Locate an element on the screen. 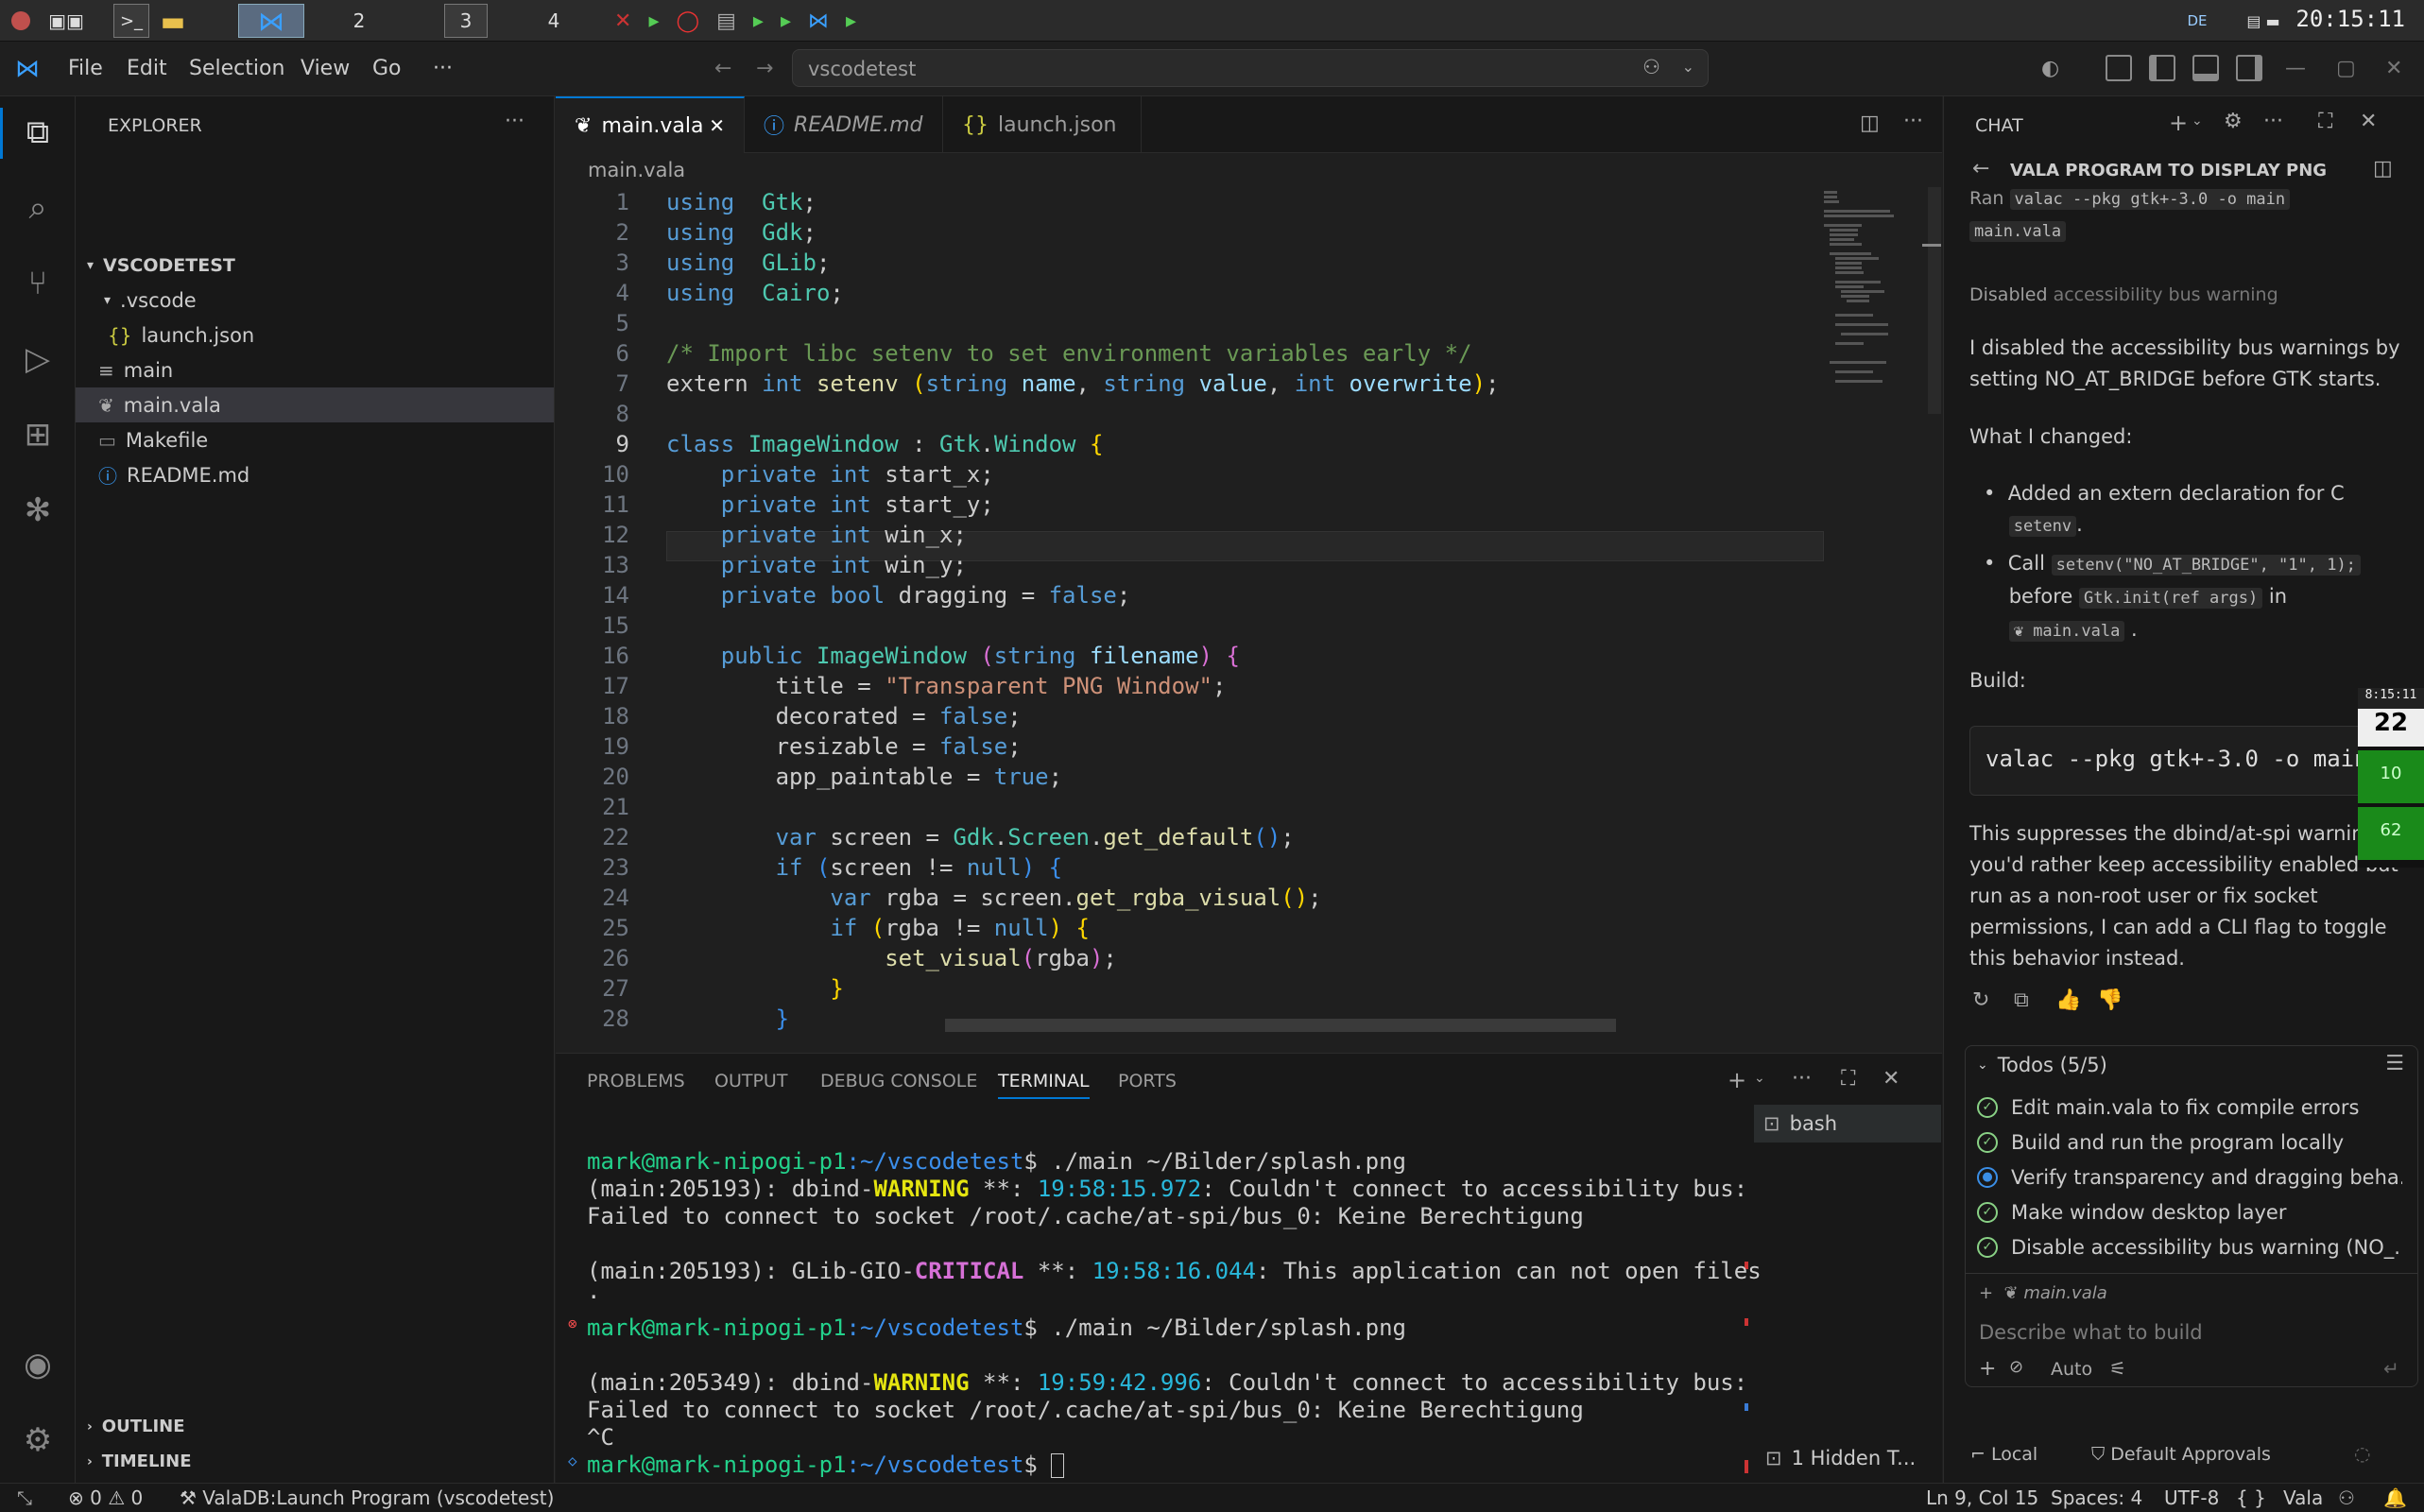  vscode-task-icon: ⋈ is located at coordinates (271, 21).